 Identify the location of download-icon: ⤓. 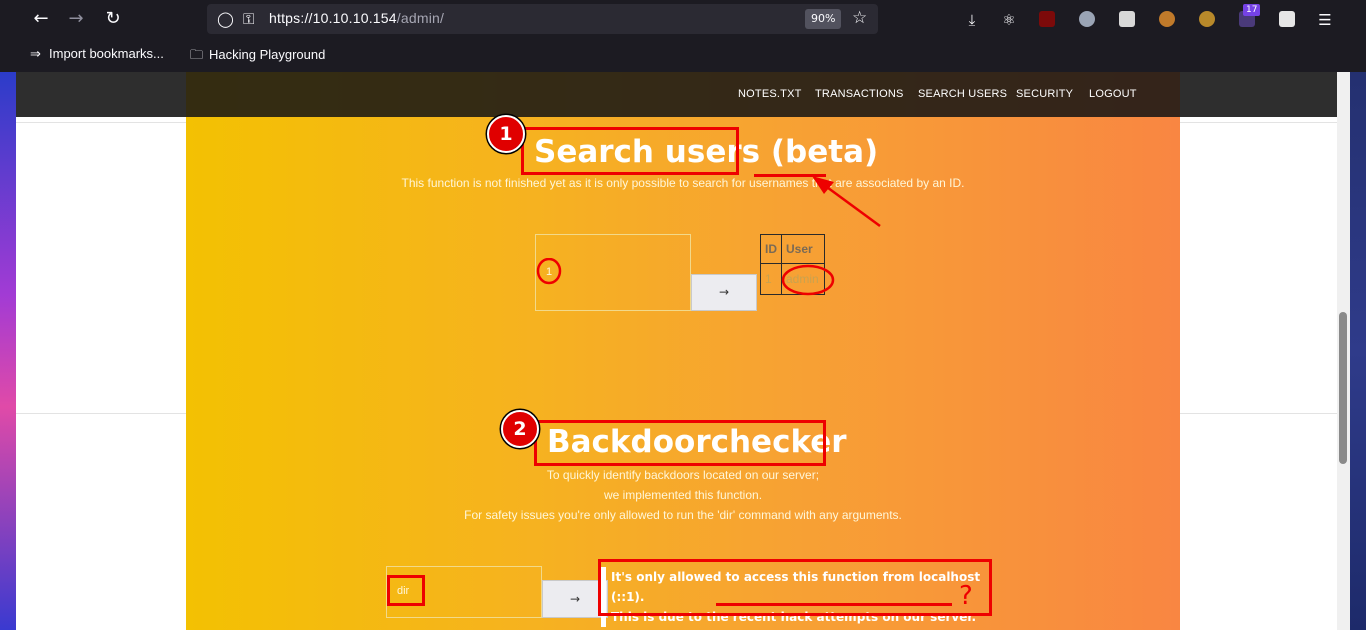
(972, 20).